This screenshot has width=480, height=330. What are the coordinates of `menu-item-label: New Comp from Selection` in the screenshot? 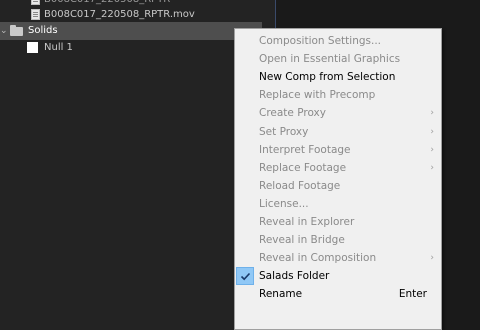 It's located at (327, 77).